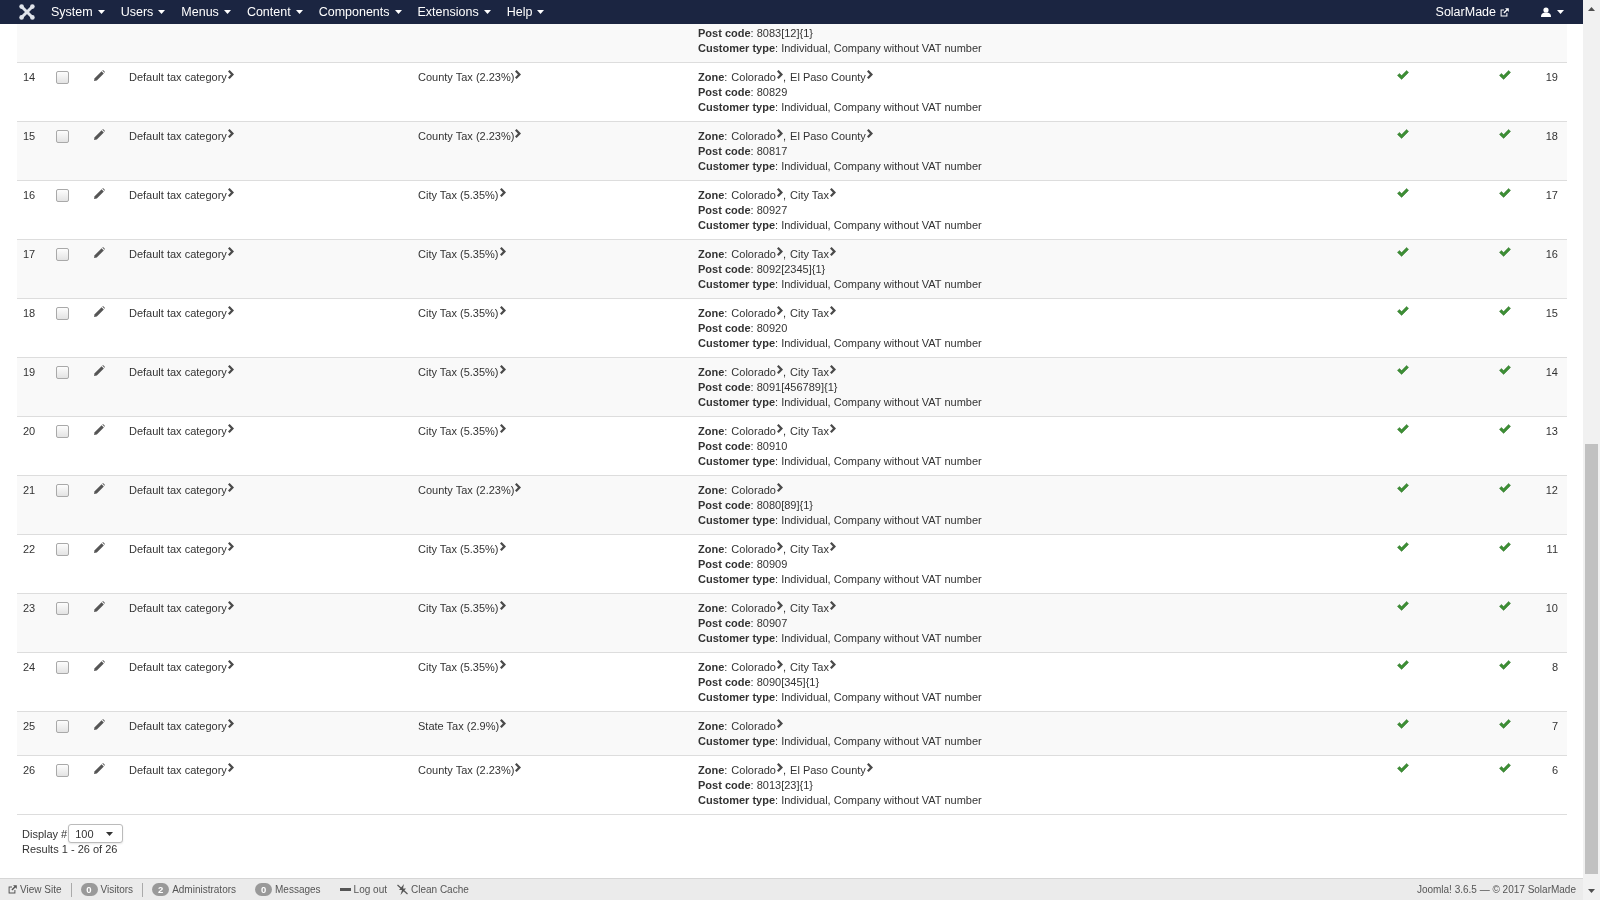 The height and width of the screenshot is (900, 1600). I want to click on display-count-select: 100, so click(96, 833).